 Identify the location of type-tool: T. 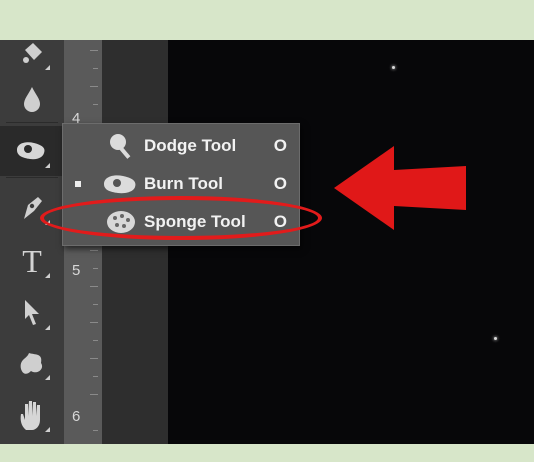
(32, 261).